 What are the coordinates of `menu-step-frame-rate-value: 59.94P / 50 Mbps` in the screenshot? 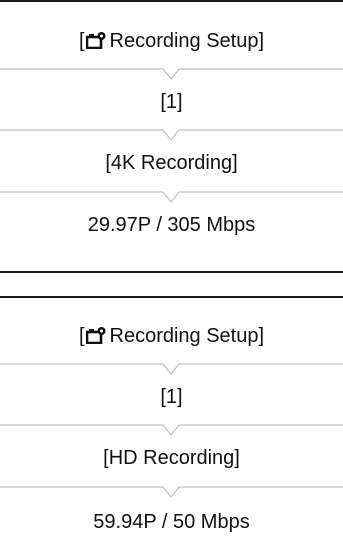 It's located at (171, 522).